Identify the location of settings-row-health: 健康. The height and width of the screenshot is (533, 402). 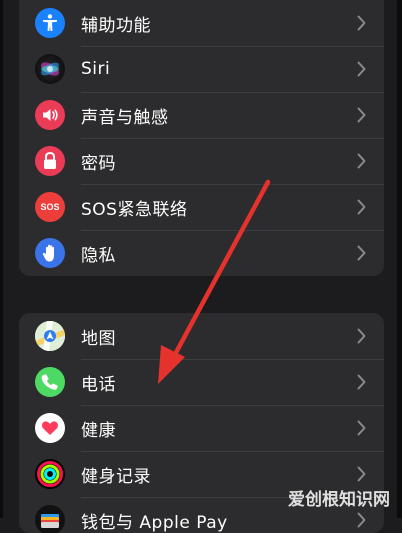
(201, 428).